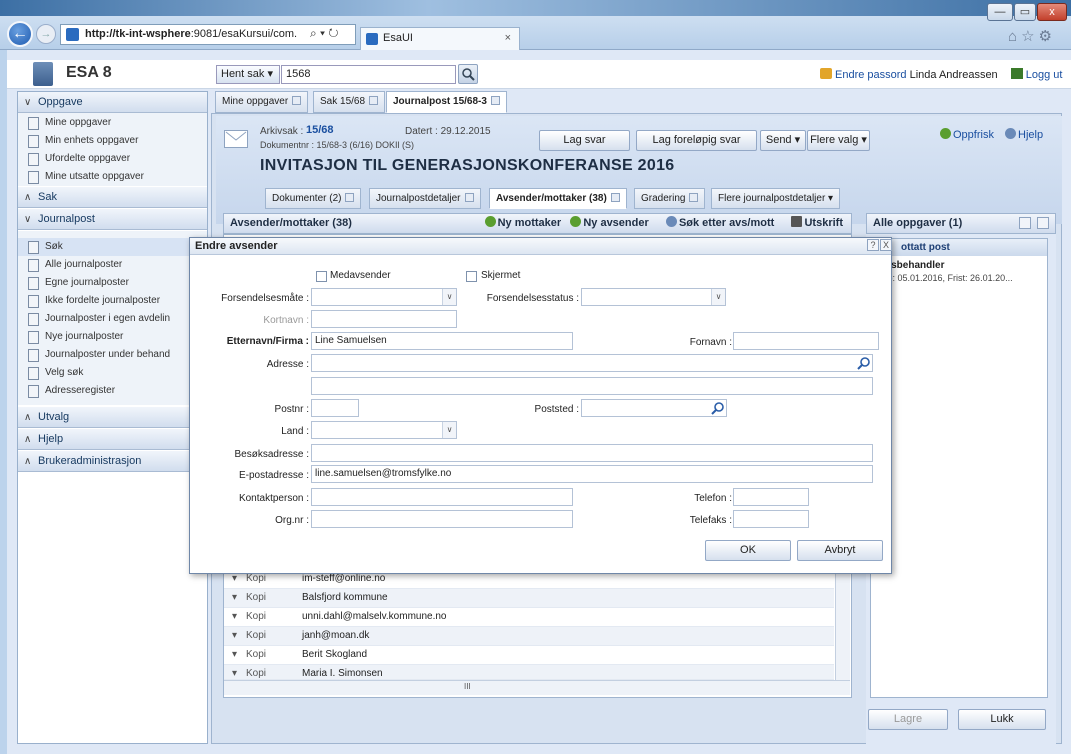 This screenshot has height=754, width=1071. Describe the element at coordinates (584, 140) in the screenshot. I see `lag-svar-button: Lag svar` at that location.